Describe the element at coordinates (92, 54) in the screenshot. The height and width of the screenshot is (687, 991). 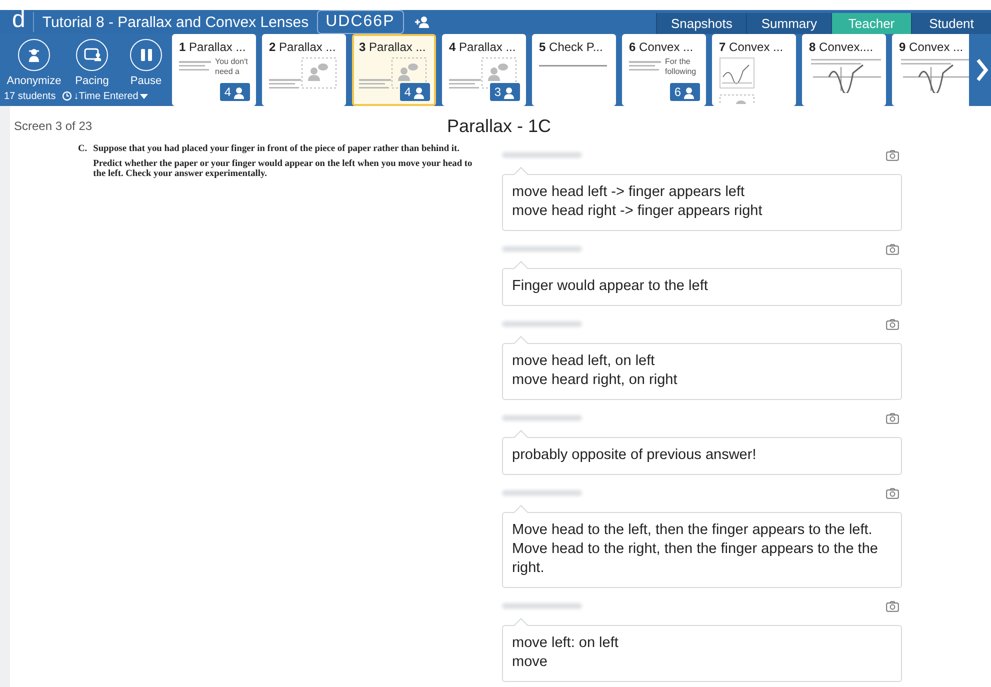
I see `pacing-icon` at that location.